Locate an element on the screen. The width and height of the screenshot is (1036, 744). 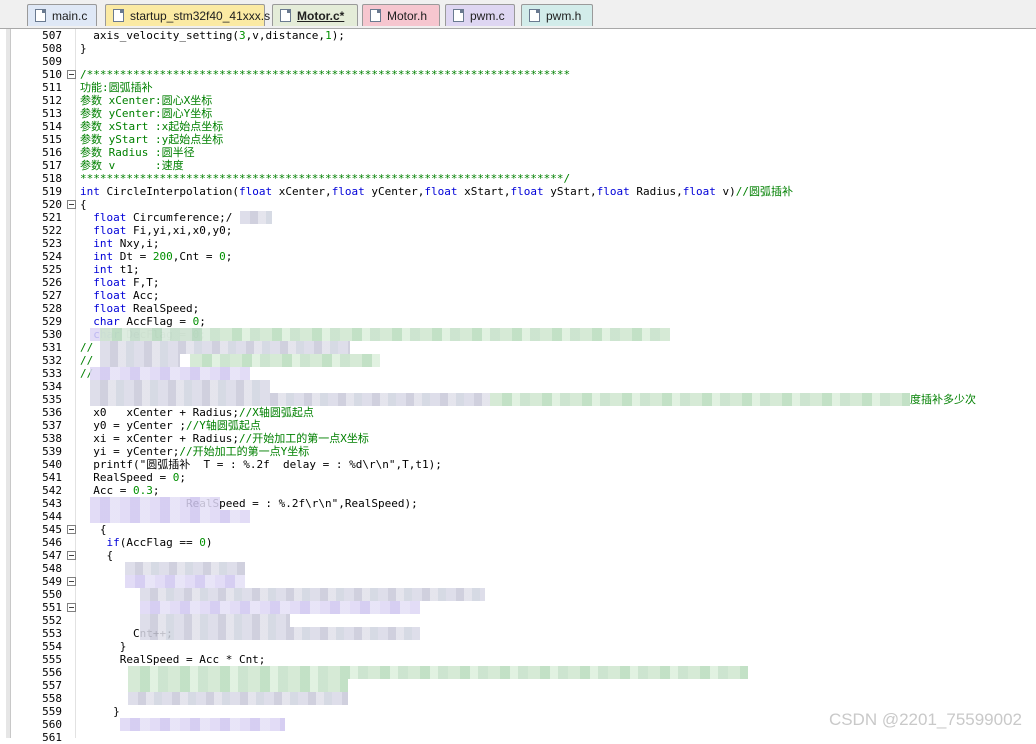
code-line: 527 float Acc; is located at coordinates (518, 295).